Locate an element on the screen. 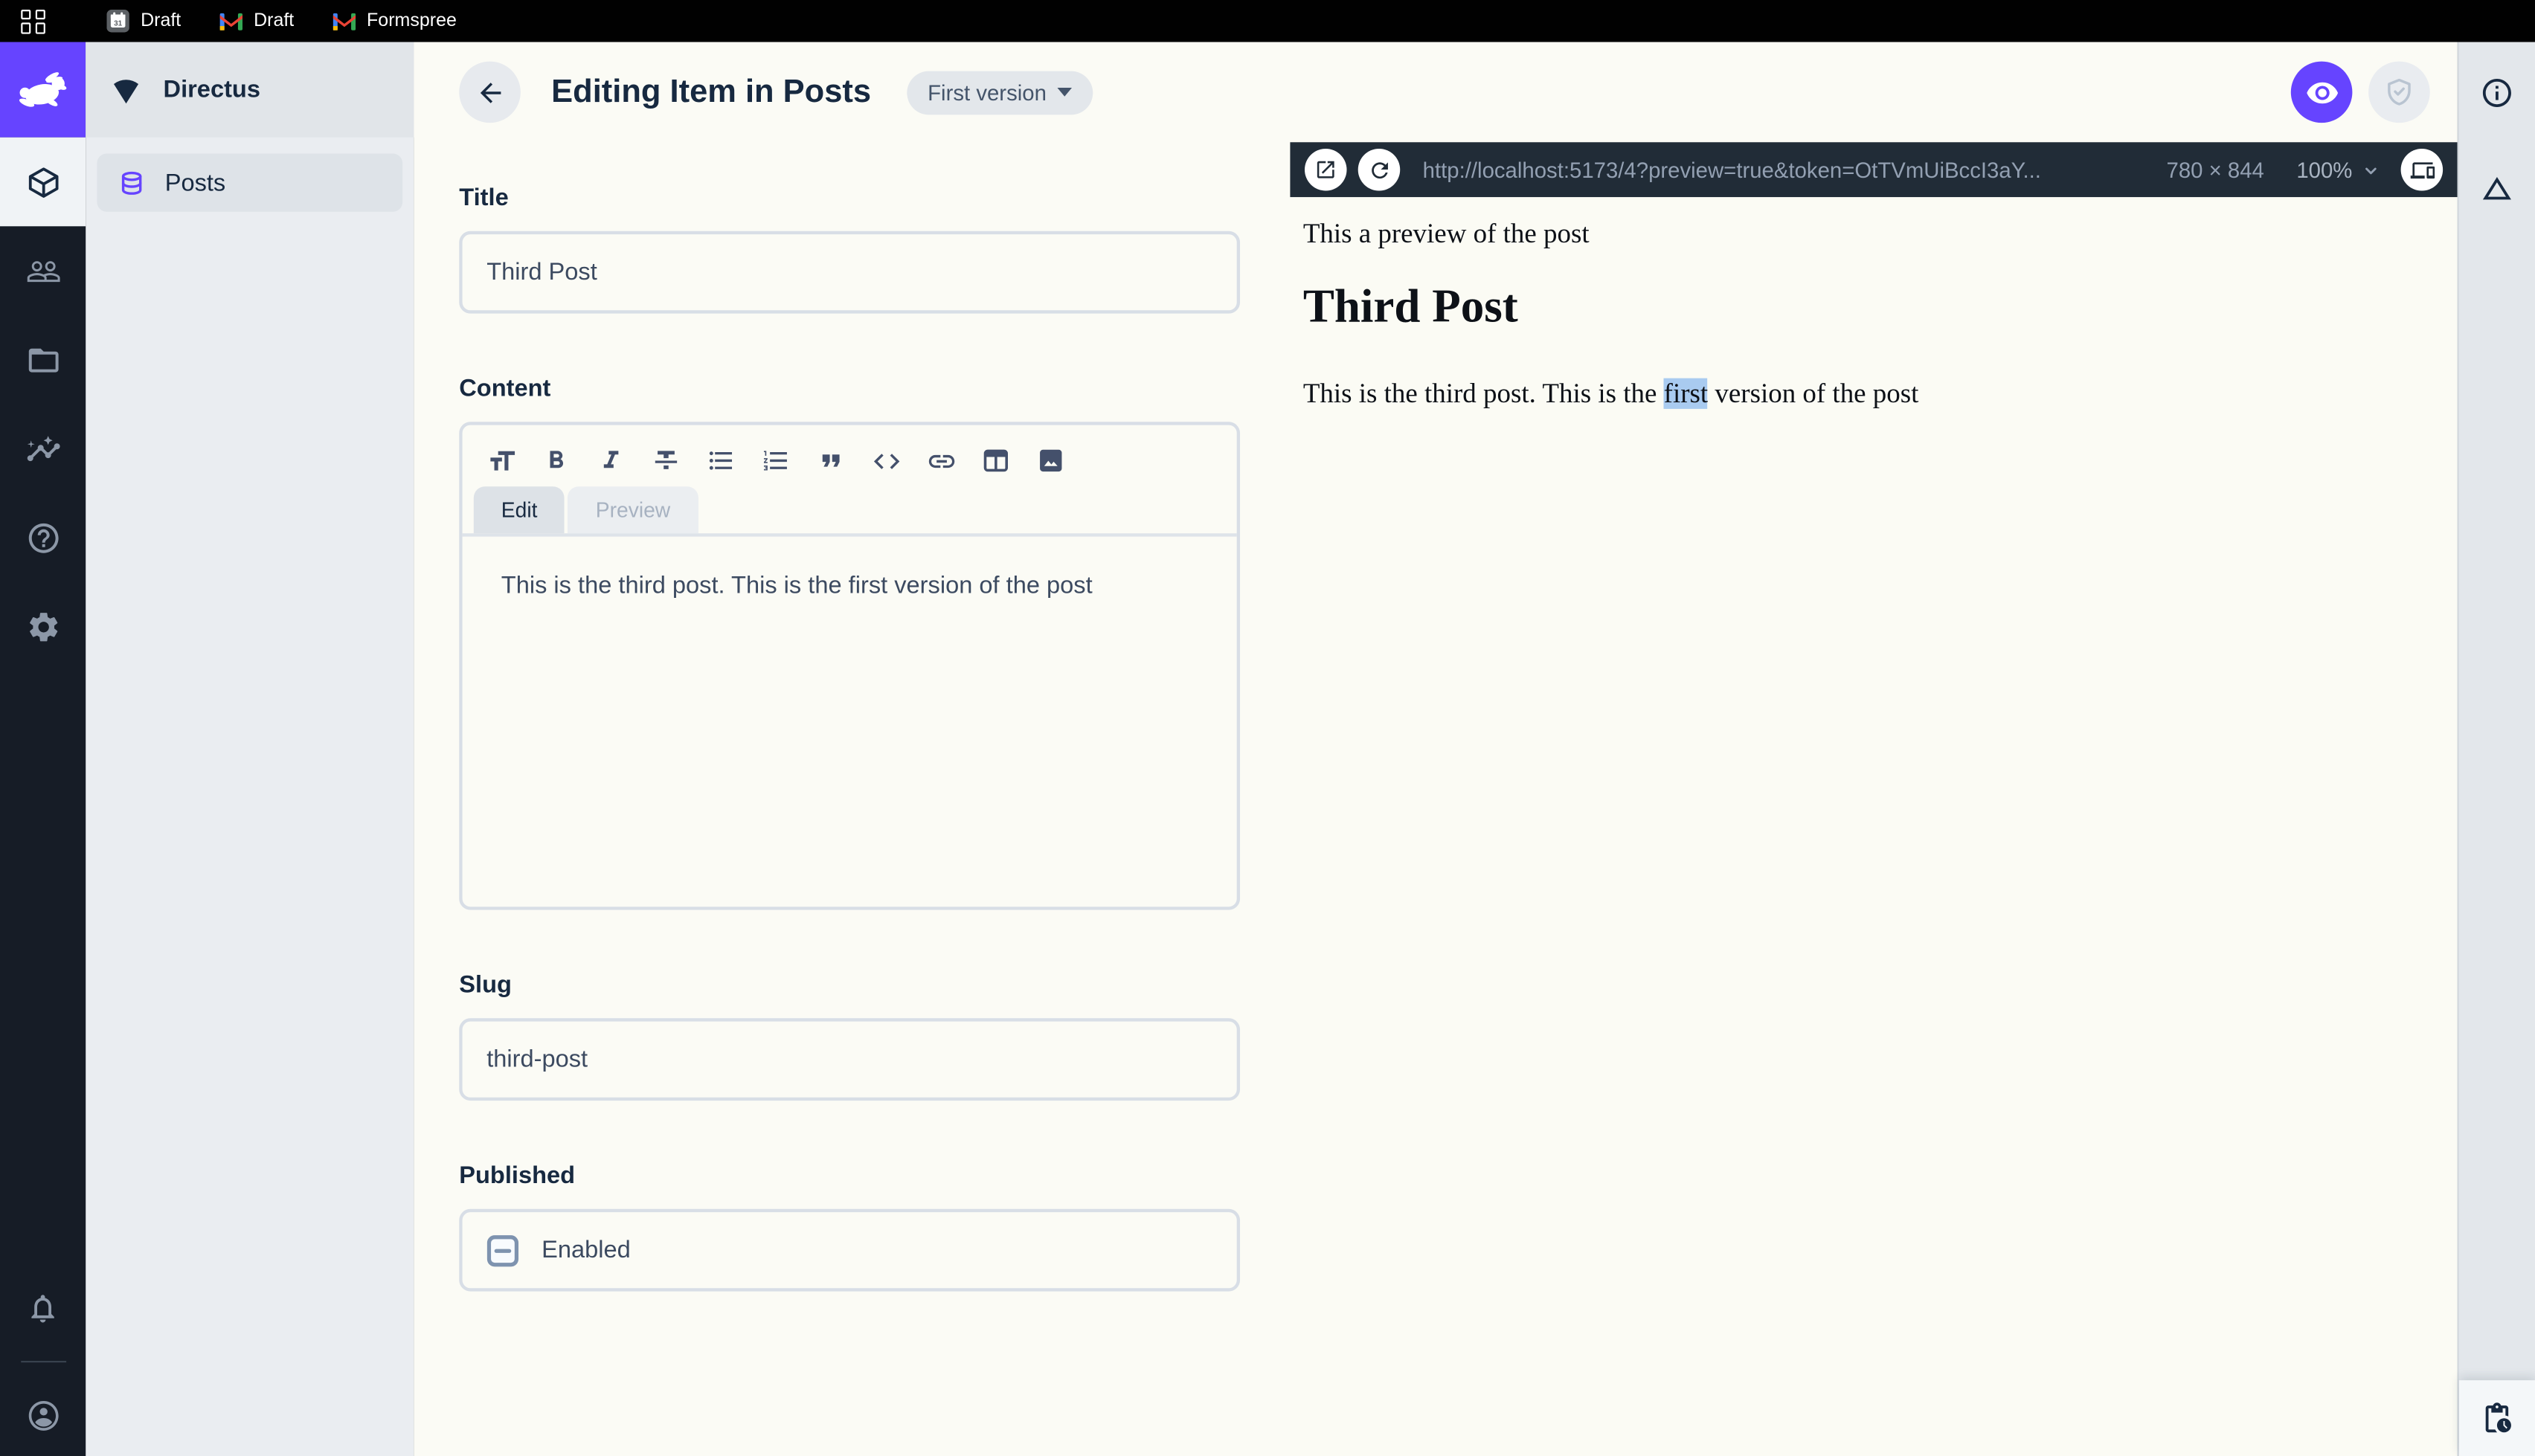 The height and width of the screenshot is (1456, 2535). sidebar-item-posts: Posts is located at coordinates (250, 182).